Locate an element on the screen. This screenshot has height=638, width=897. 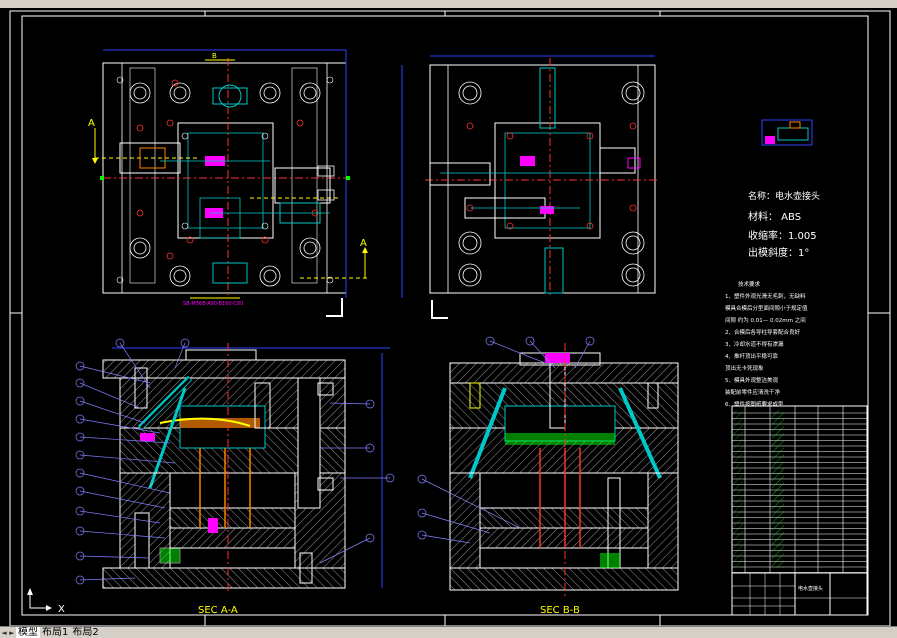
mold-base-spec-text: SB-M56B-A90-B160-C80 is located at coordinates (213, 304).